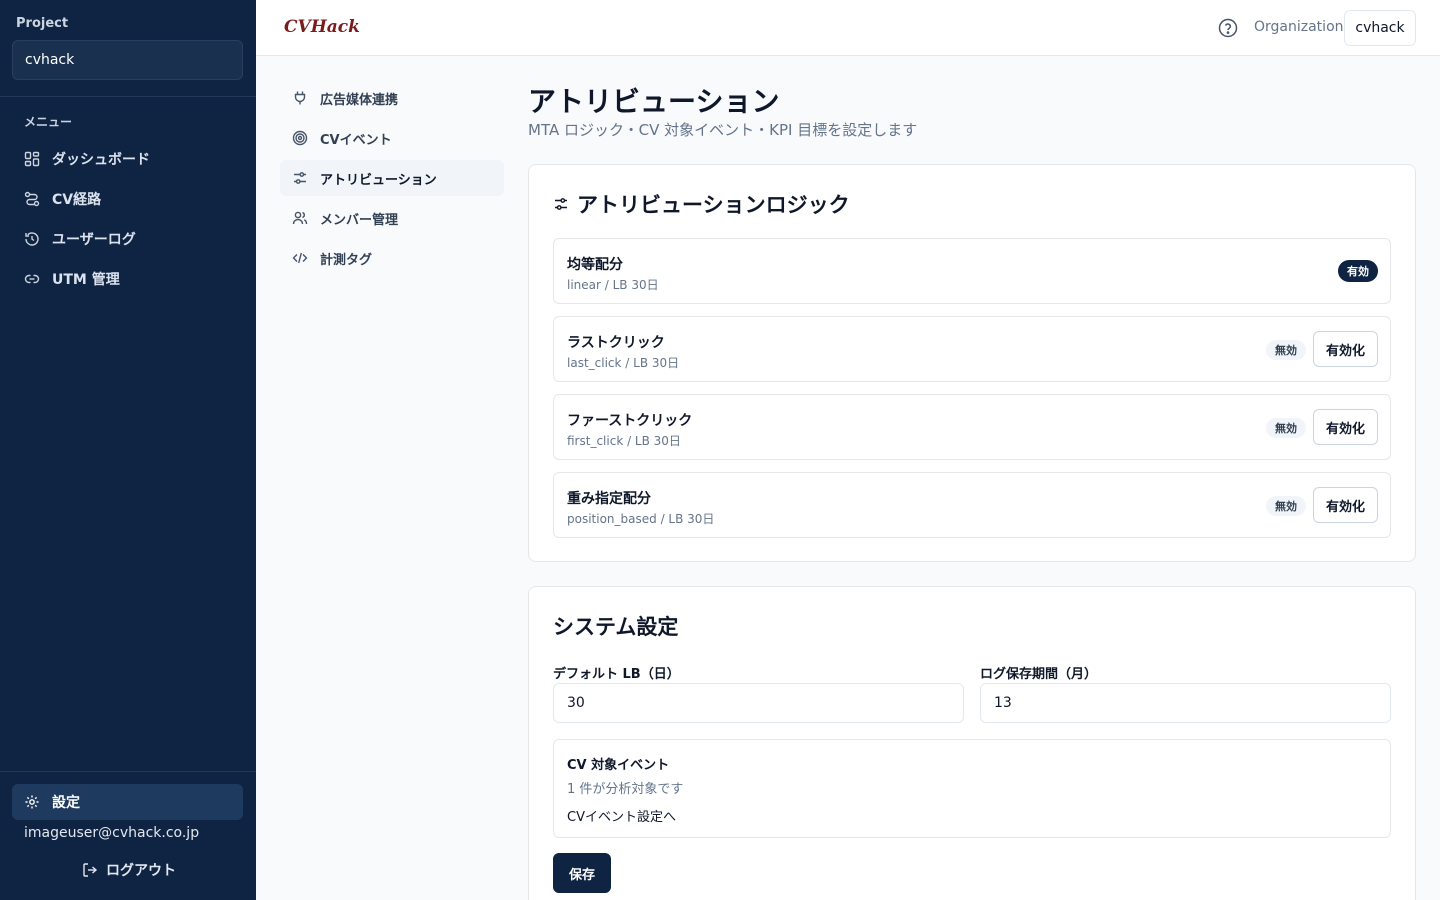  Describe the element at coordinates (758, 703) in the screenshot. I see `default-lb-input` at that location.